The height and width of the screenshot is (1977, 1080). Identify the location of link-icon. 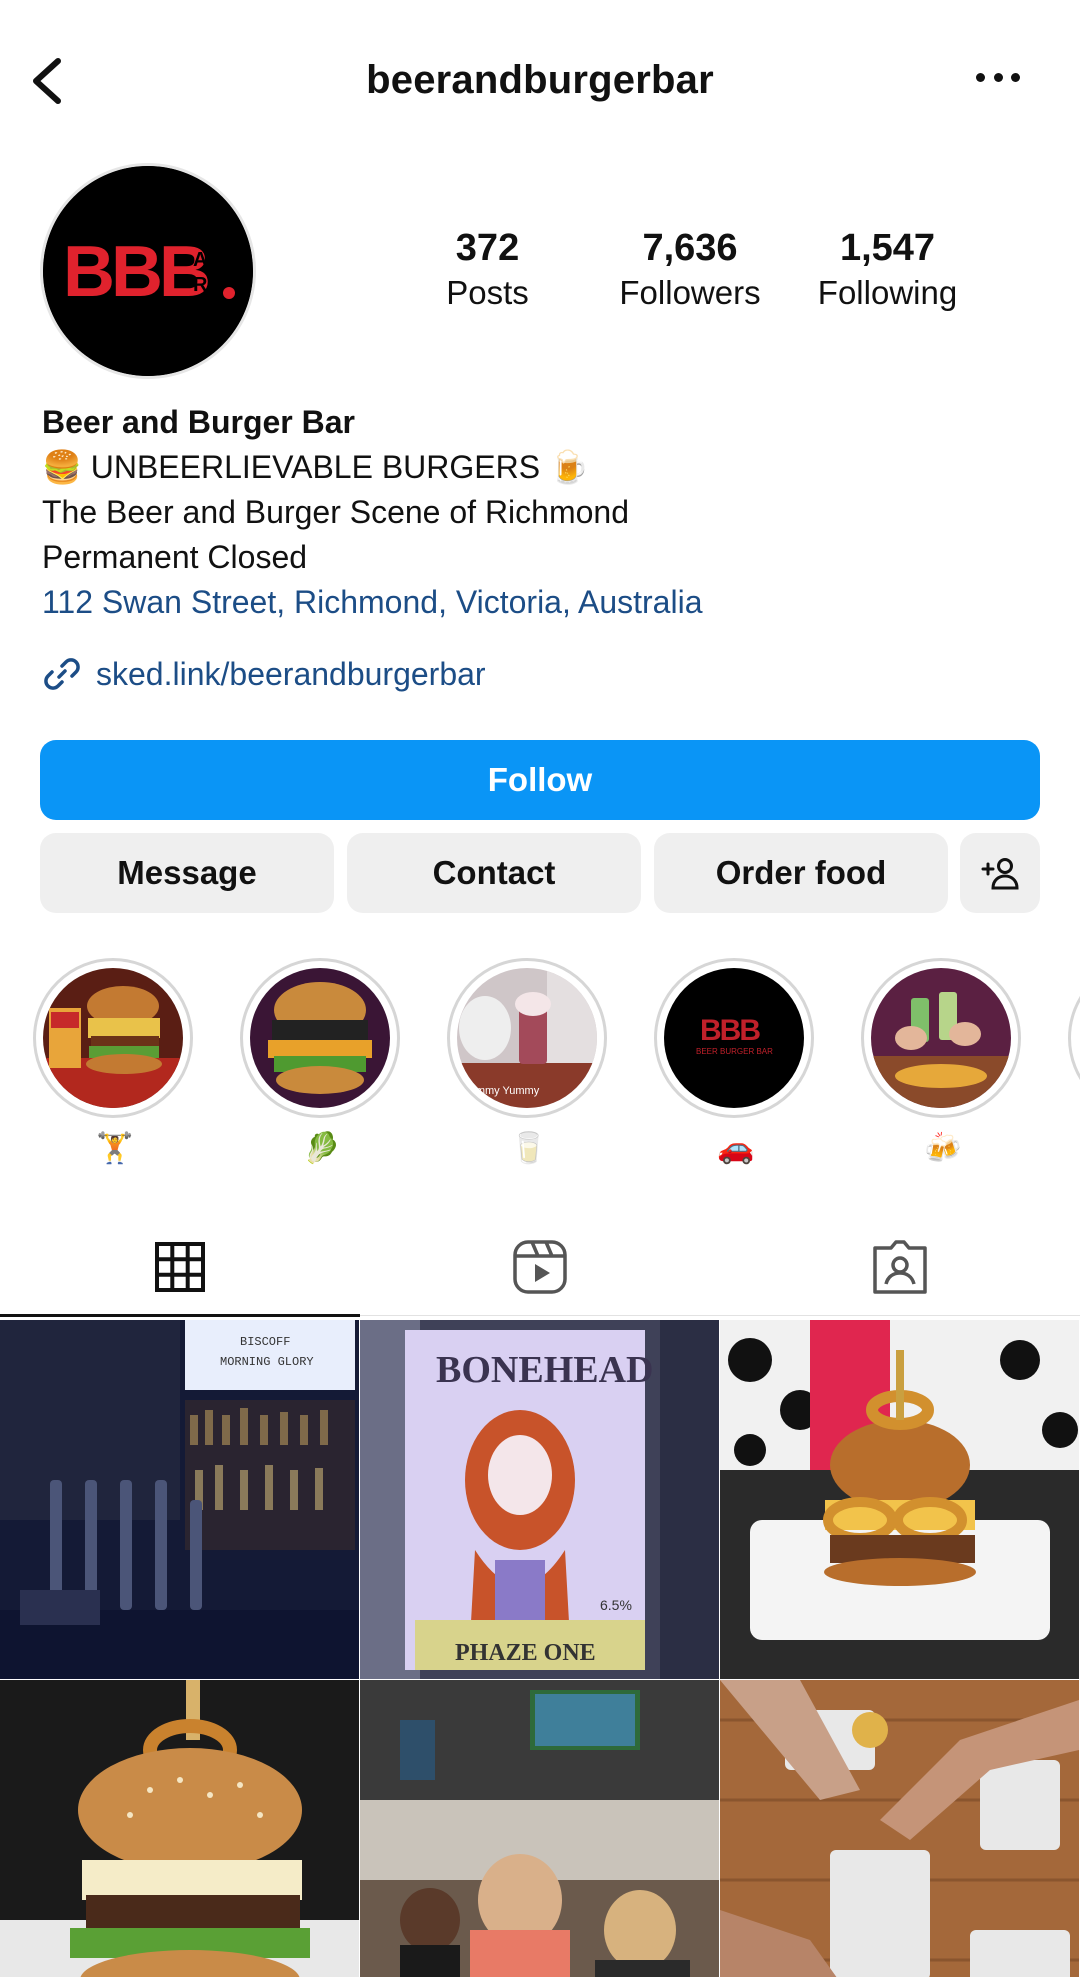
(62, 674).